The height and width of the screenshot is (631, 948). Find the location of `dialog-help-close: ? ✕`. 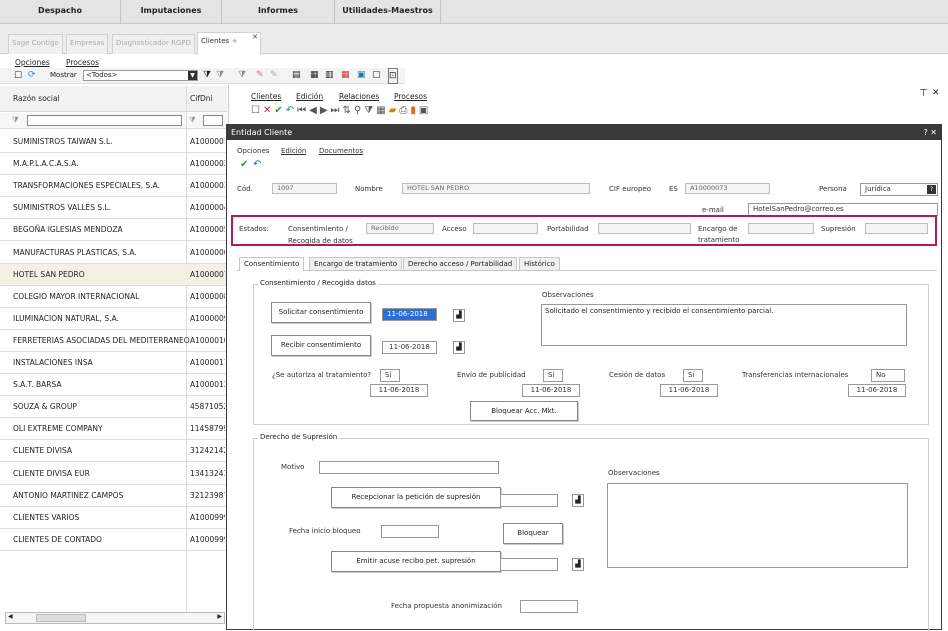

dialog-help-close: ? ✕ is located at coordinates (931, 132).